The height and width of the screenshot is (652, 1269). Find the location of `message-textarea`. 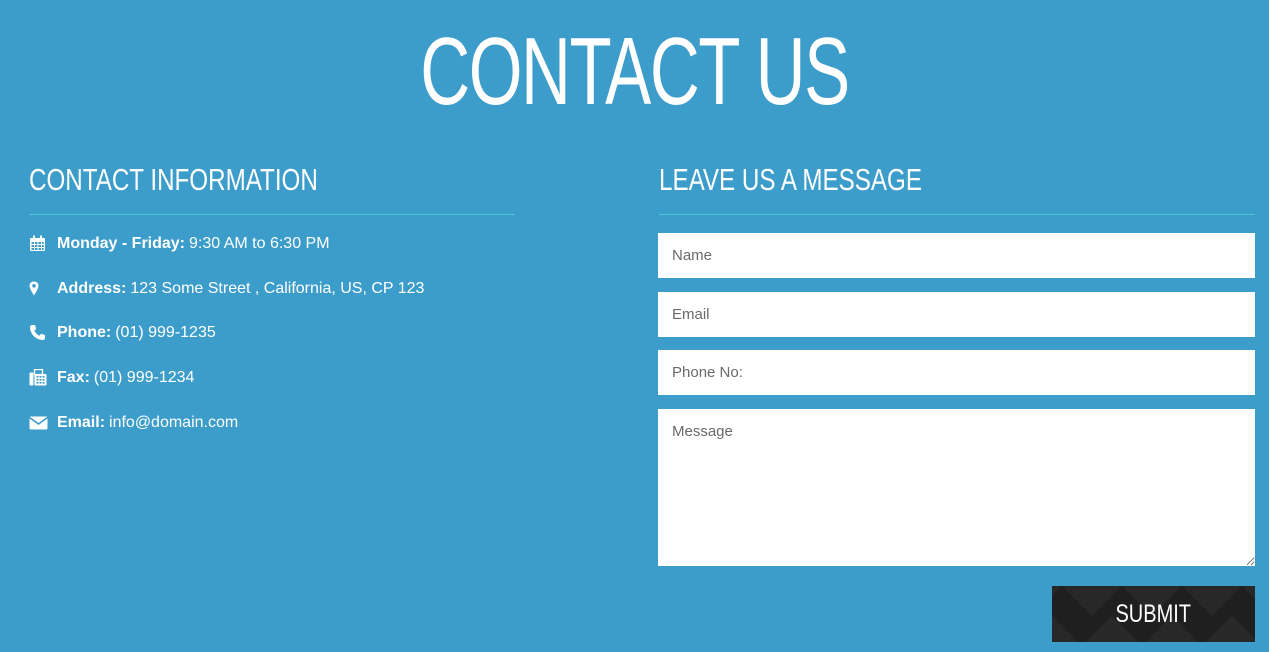

message-textarea is located at coordinates (956, 487).